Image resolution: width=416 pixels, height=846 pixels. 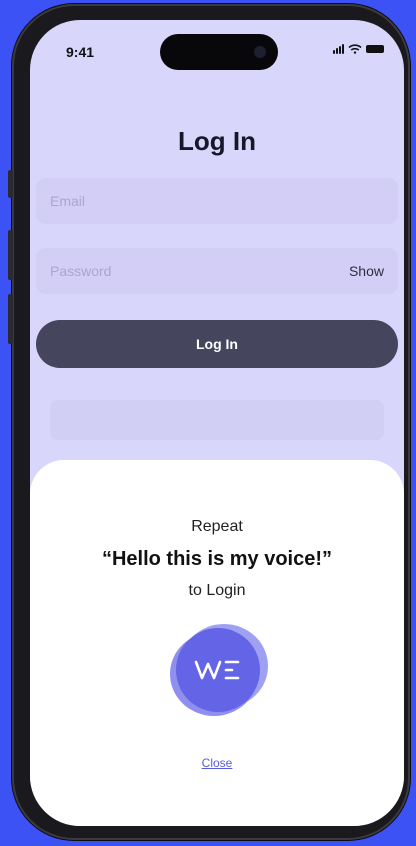 I want to click on signal-icon, so click(x=338, y=49).